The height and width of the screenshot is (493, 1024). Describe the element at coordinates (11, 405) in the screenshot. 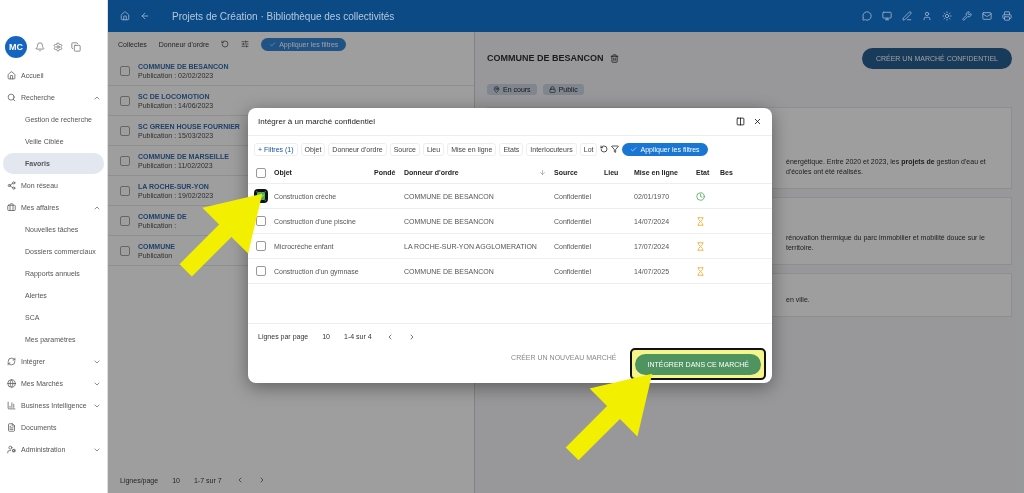

I see `bar-chart-icon` at that location.